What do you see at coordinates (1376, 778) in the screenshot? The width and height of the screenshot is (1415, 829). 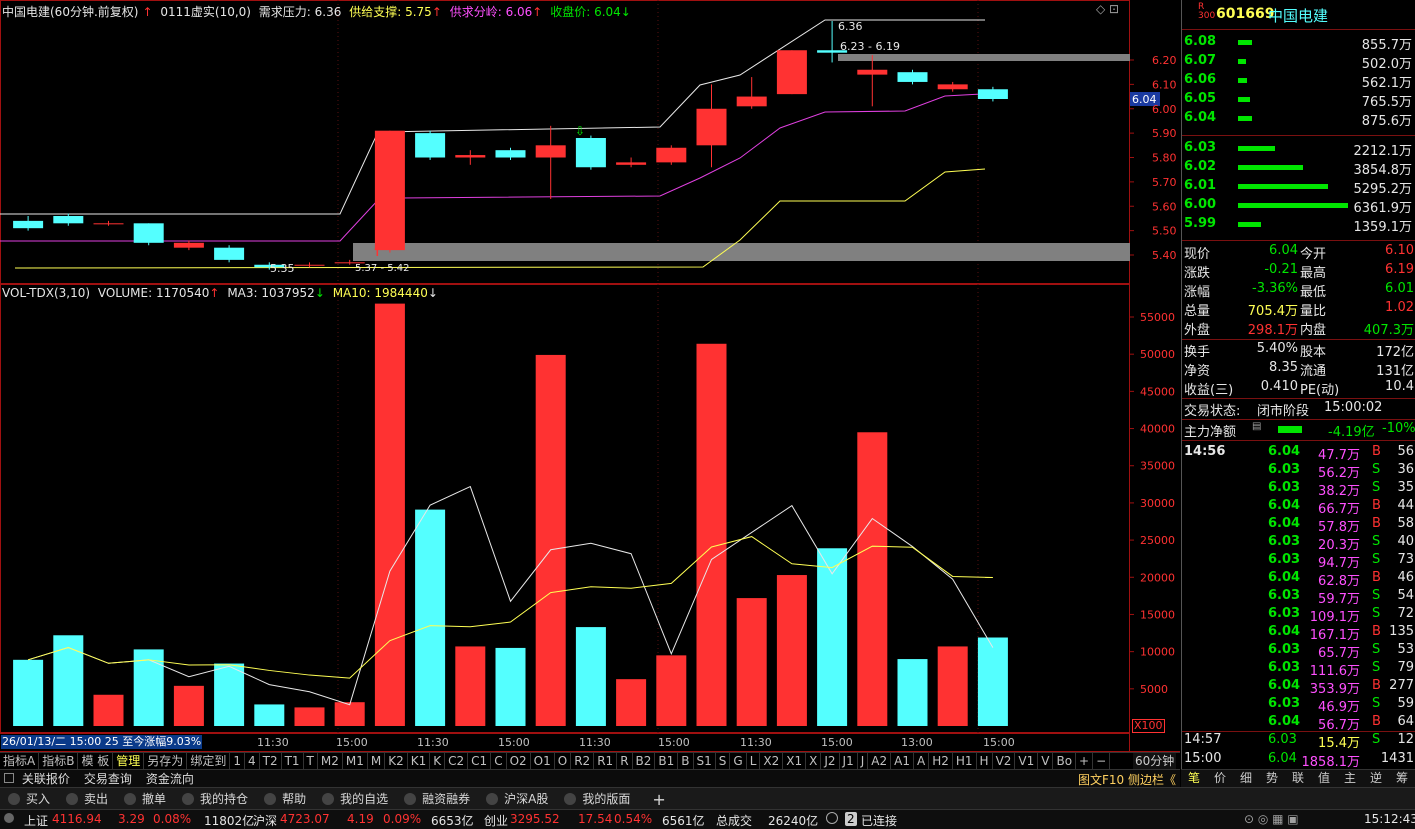 I see `right-tab: 逆` at bounding box center [1376, 778].